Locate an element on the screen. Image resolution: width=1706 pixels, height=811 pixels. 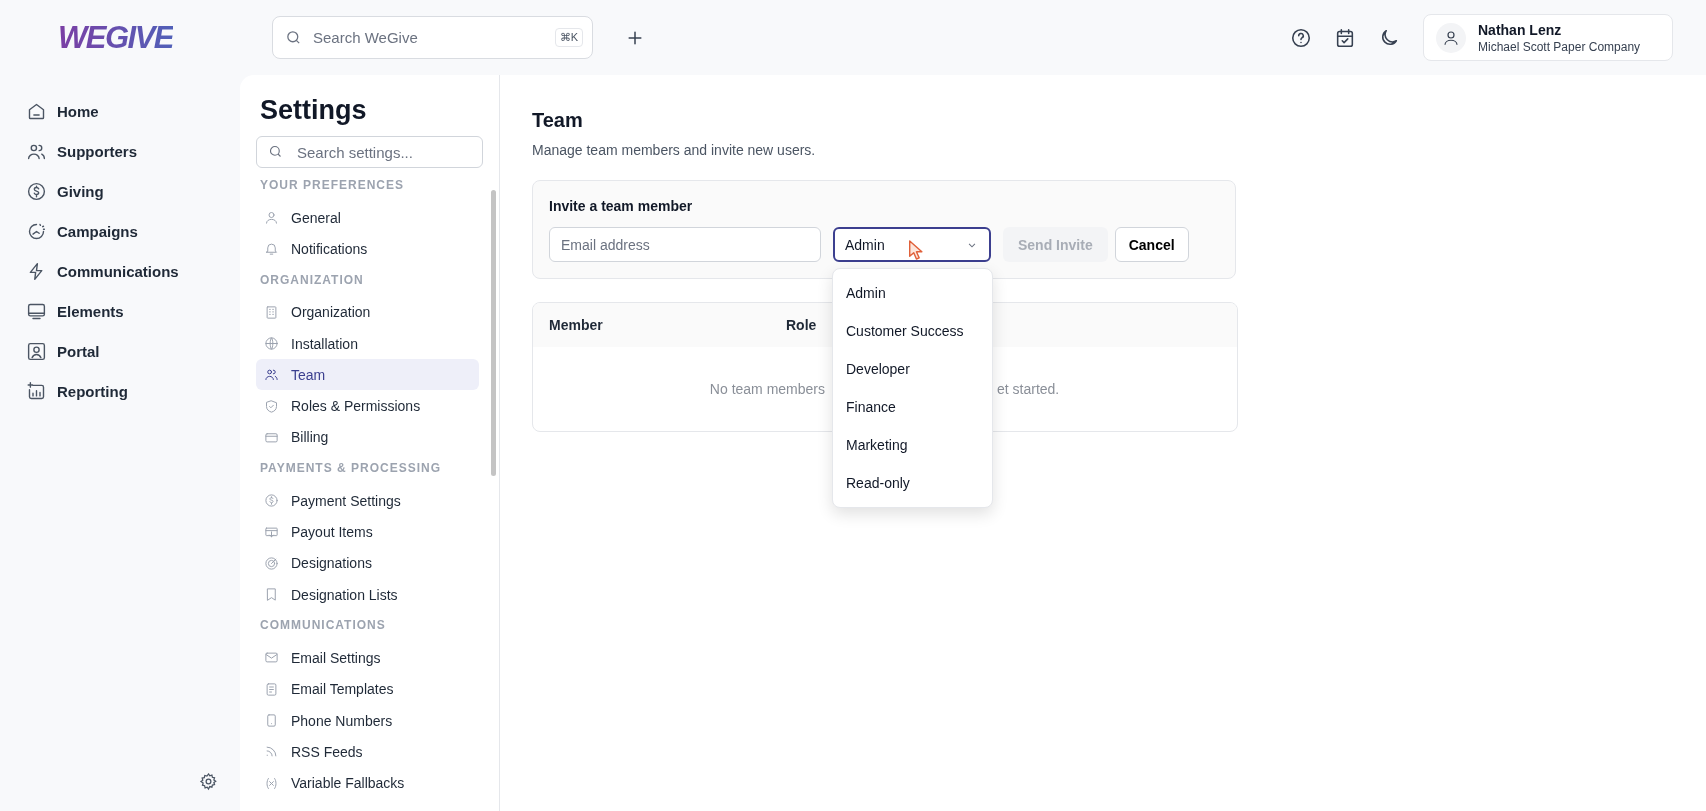
email-field: Email address is located at coordinates (685, 244).